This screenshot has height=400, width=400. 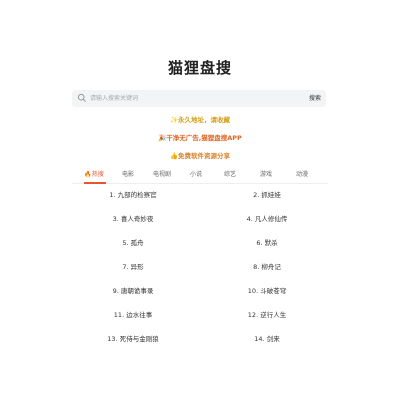 What do you see at coordinates (81, 97) in the screenshot?
I see `search-icon` at bounding box center [81, 97].